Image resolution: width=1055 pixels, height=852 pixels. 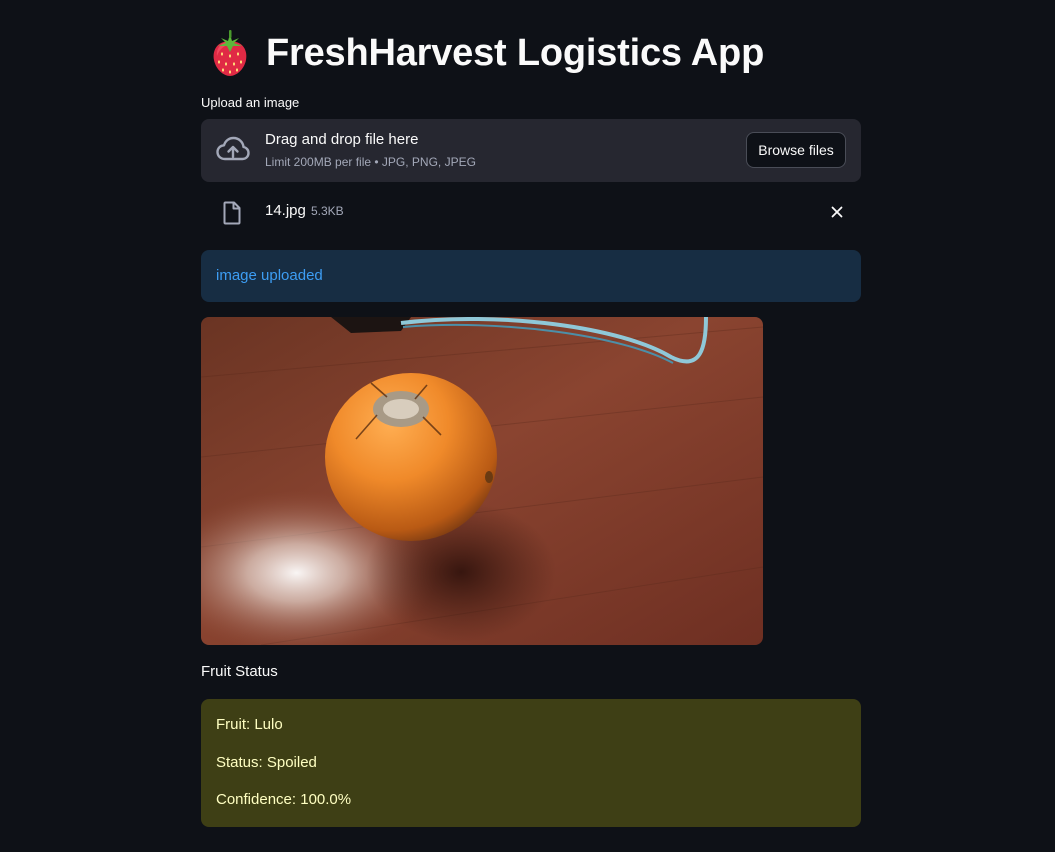 What do you see at coordinates (285, 210) in the screenshot?
I see `file-name: 14.jpg` at bounding box center [285, 210].